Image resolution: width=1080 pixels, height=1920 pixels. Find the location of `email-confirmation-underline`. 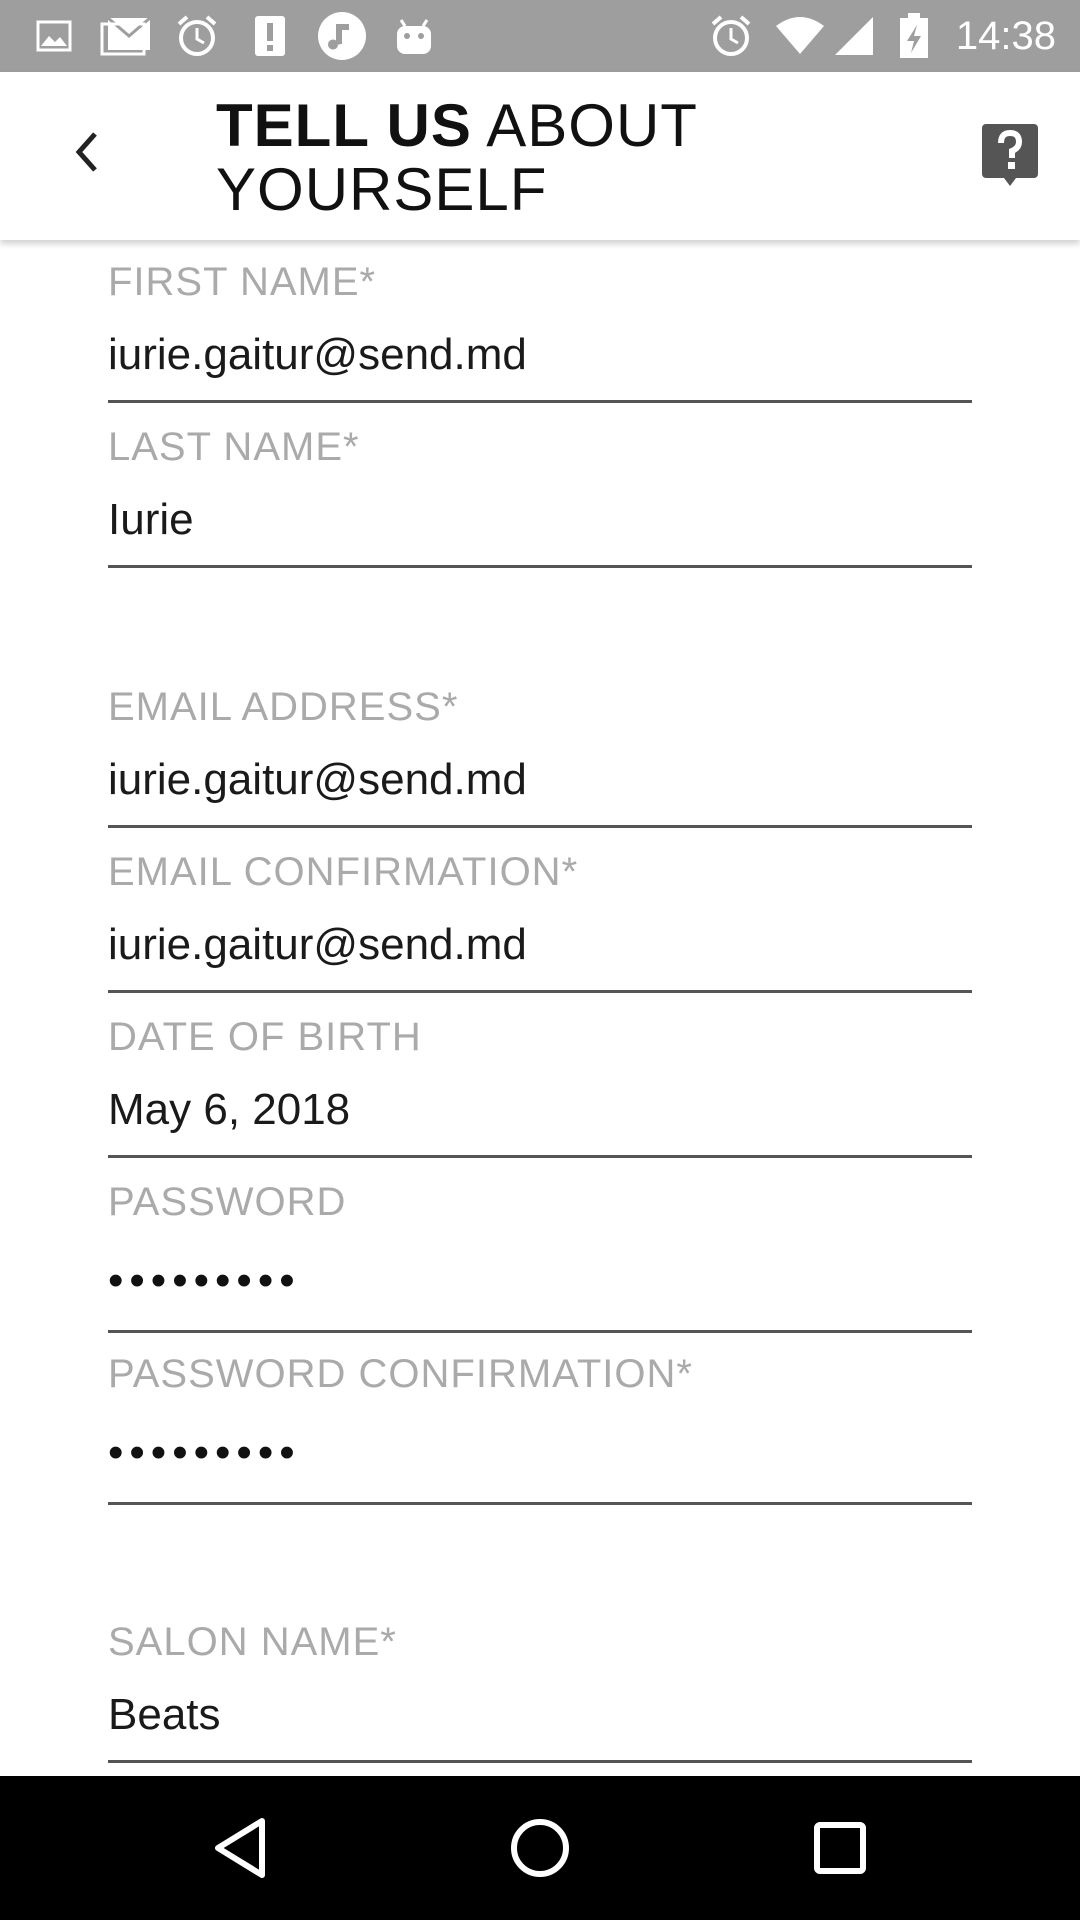

email-confirmation-underline is located at coordinates (540, 991).